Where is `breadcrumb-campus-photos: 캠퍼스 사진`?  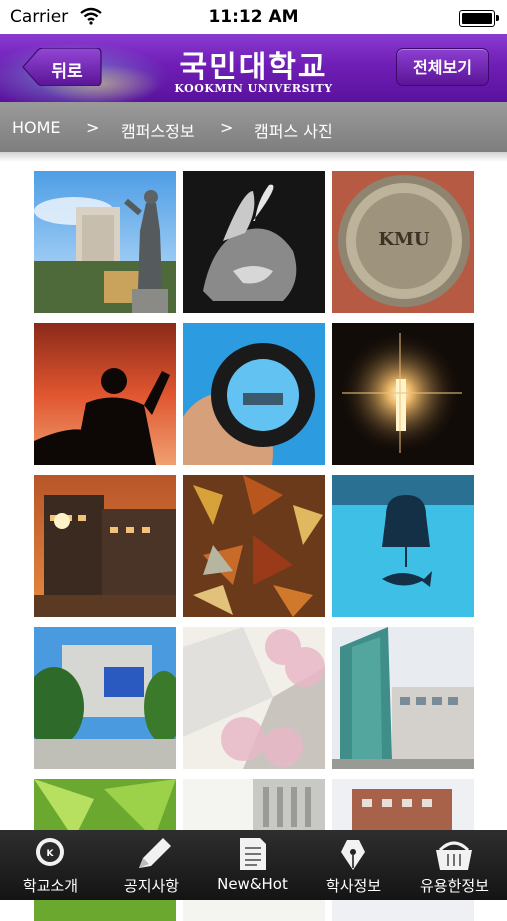
breadcrumb-campus-photos: 캠퍼스 사진 is located at coordinates (293, 131).